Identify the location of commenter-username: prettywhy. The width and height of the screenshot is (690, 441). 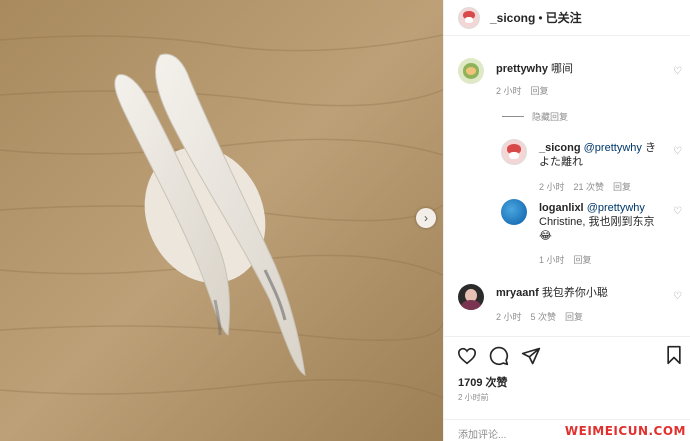
(522, 69).